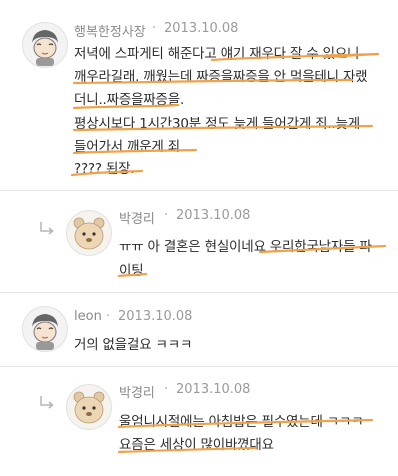 This screenshot has height=476, width=398. Describe the element at coordinates (245, 247) in the screenshot. I see `comment-text-line: ㅠㅠ 아 결혼은 현실이네요 우리한국남자들 파` at that location.